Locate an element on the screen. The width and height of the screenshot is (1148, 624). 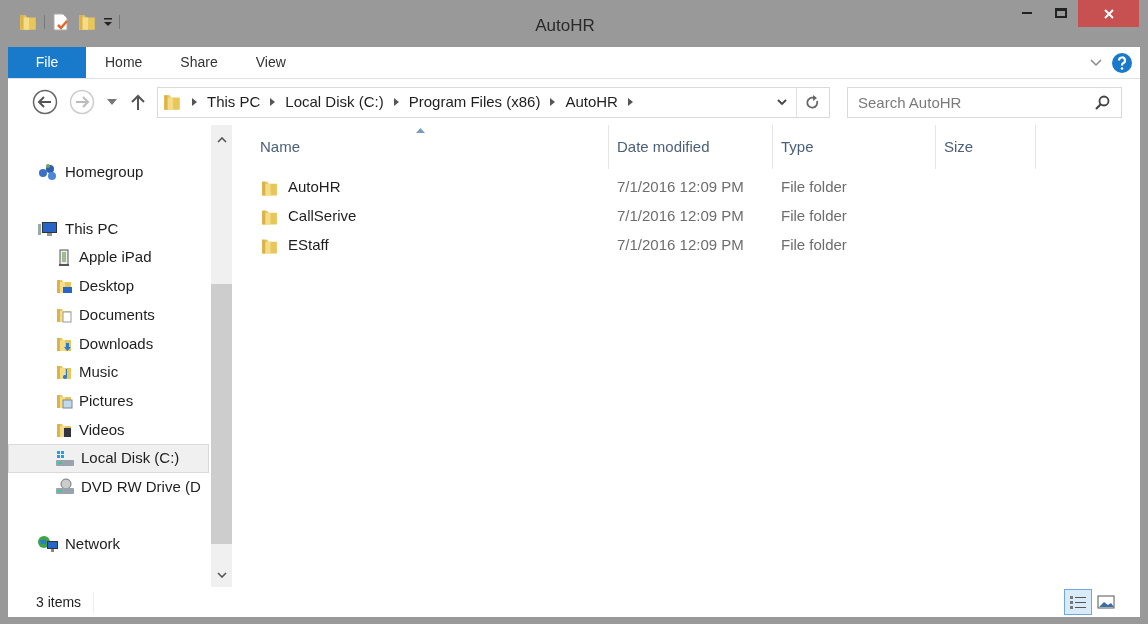
file-row: EStaff 7/1/2016 12:09 PM File folder is located at coordinates (696, 245).